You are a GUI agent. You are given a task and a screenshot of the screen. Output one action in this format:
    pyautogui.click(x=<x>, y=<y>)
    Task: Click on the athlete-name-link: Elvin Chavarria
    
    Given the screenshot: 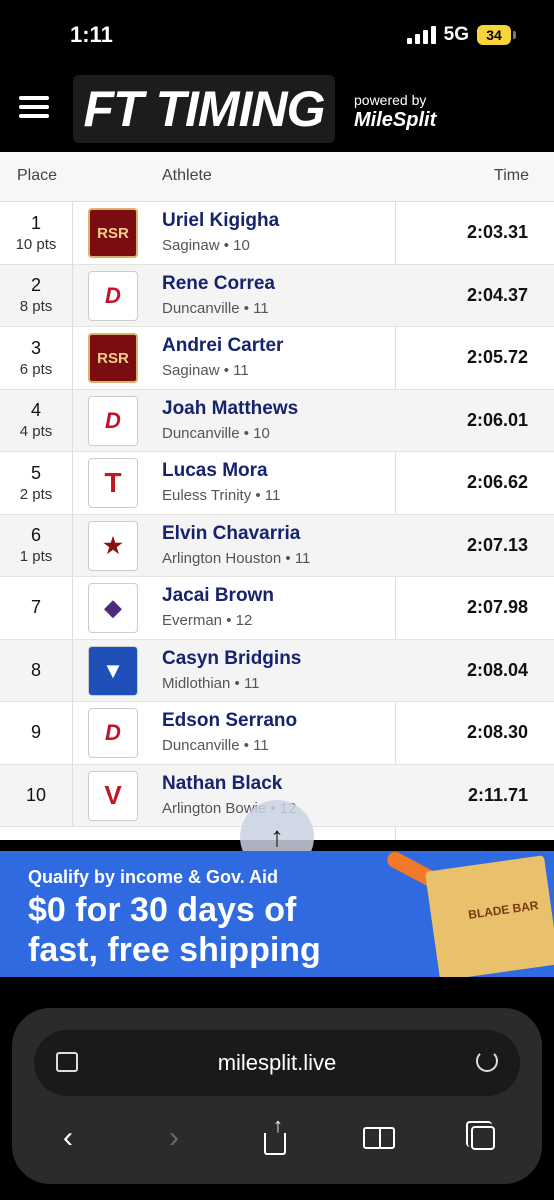 What is the action you would take?
    pyautogui.click(x=231, y=534)
    